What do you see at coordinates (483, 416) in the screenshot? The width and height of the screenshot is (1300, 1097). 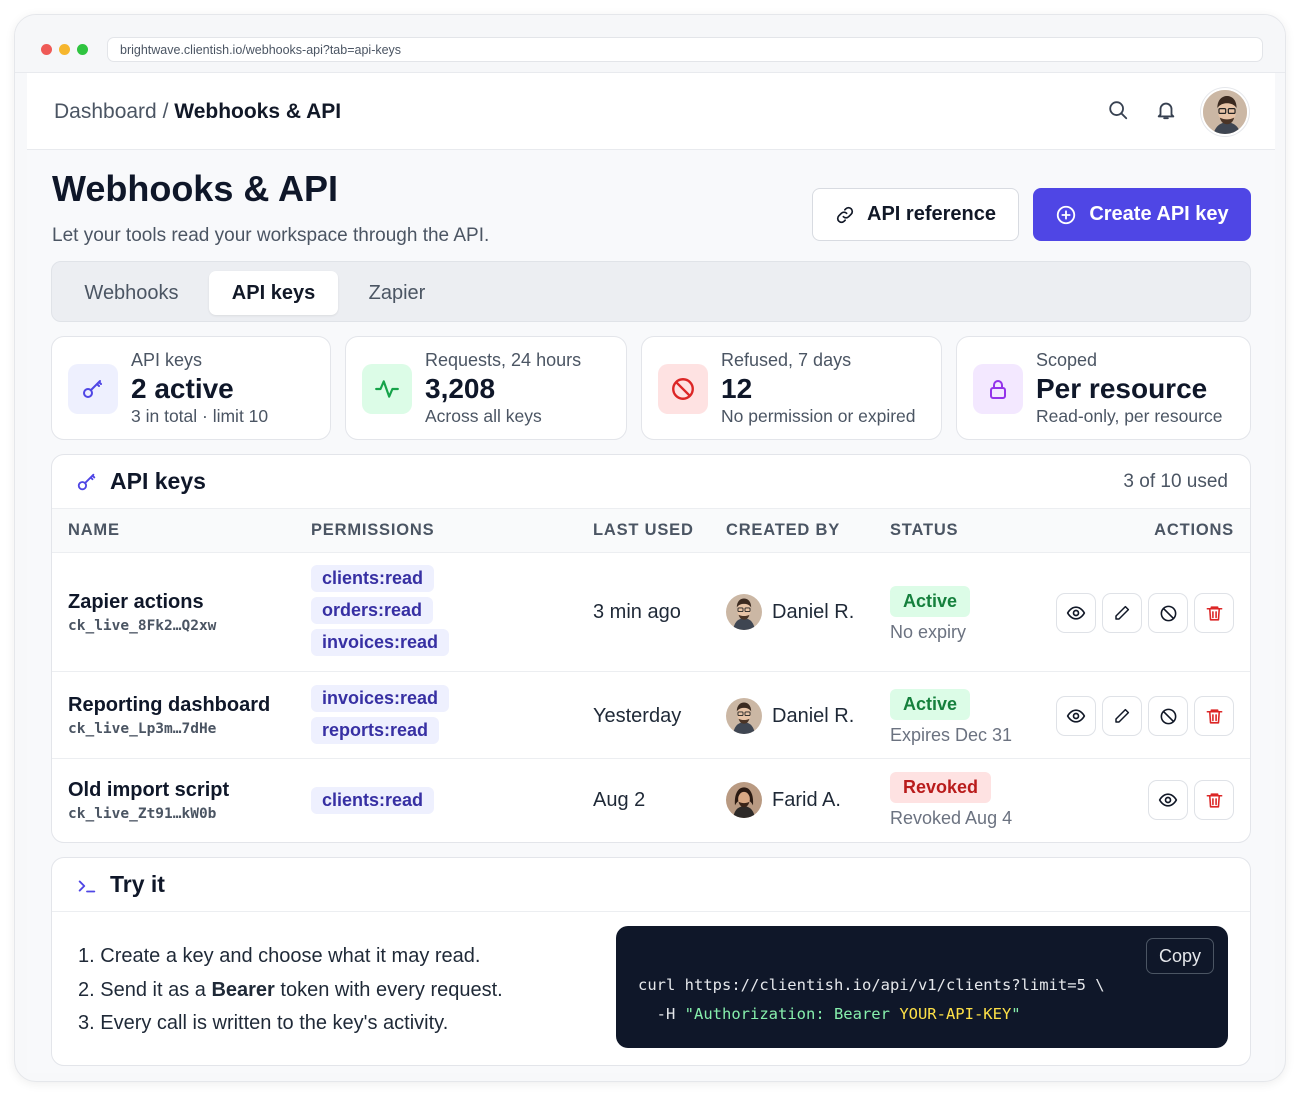 I see `stat-sub: Across all keys` at bounding box center [483, 416].